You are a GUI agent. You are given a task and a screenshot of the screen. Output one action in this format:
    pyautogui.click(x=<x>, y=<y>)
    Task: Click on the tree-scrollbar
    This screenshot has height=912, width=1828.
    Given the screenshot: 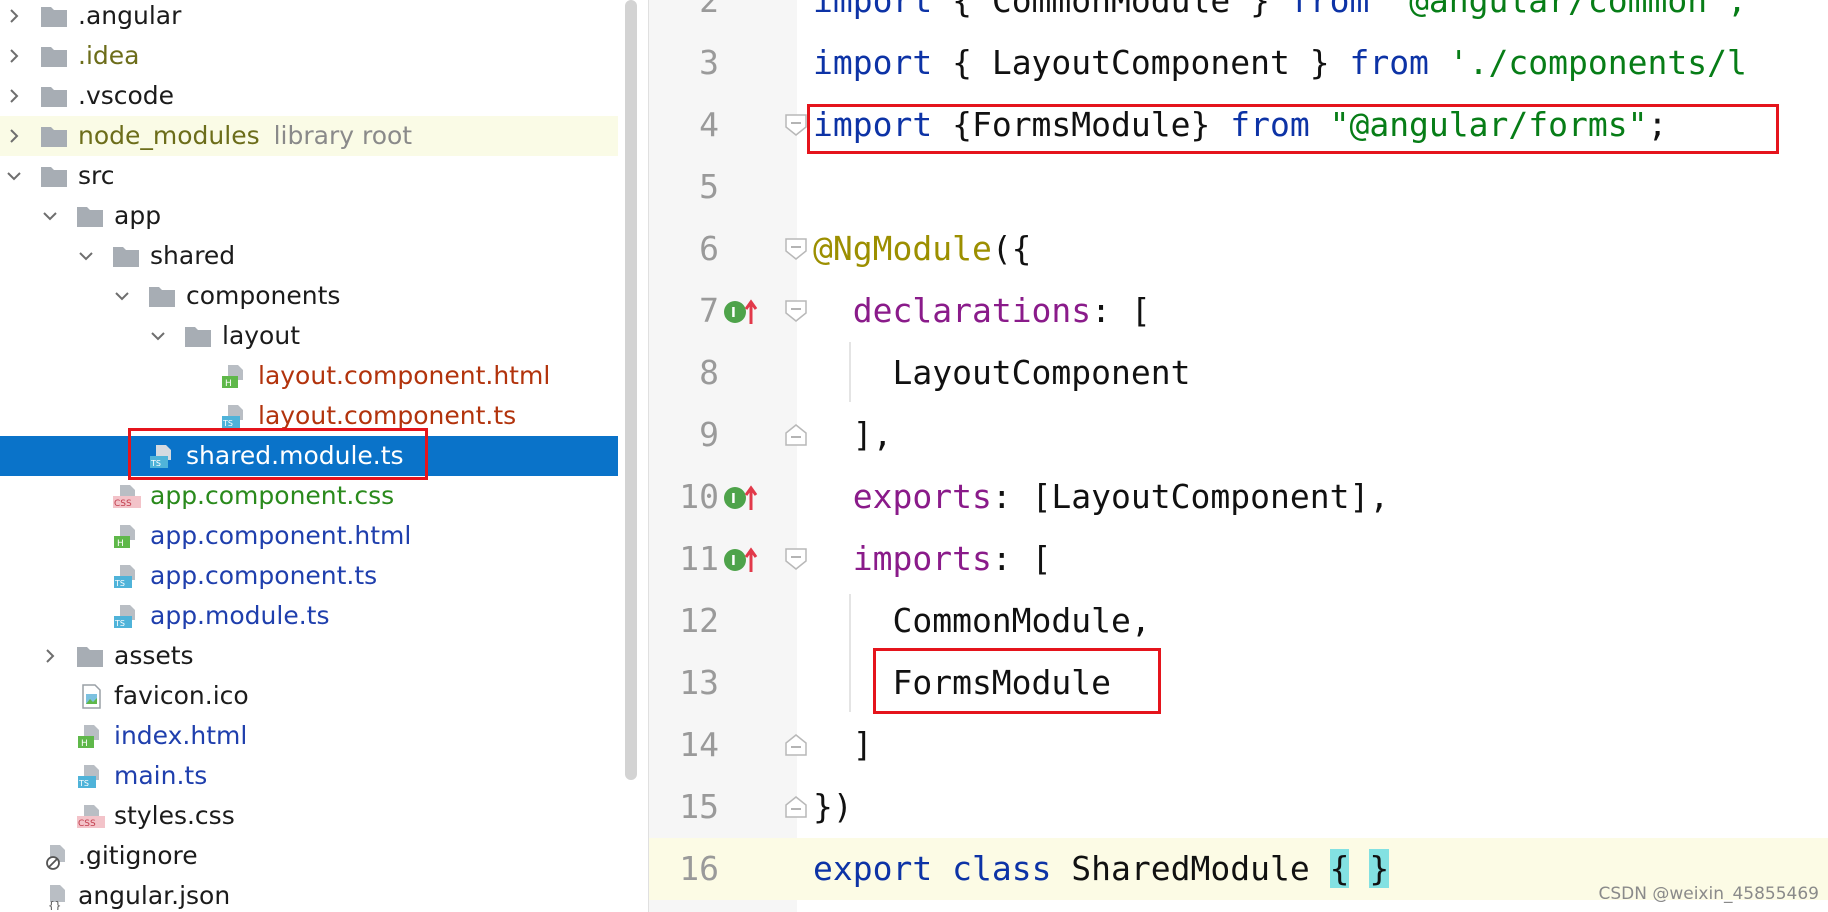 What is the action you would take?
    pyautogui.click(x=631, y=390)
    